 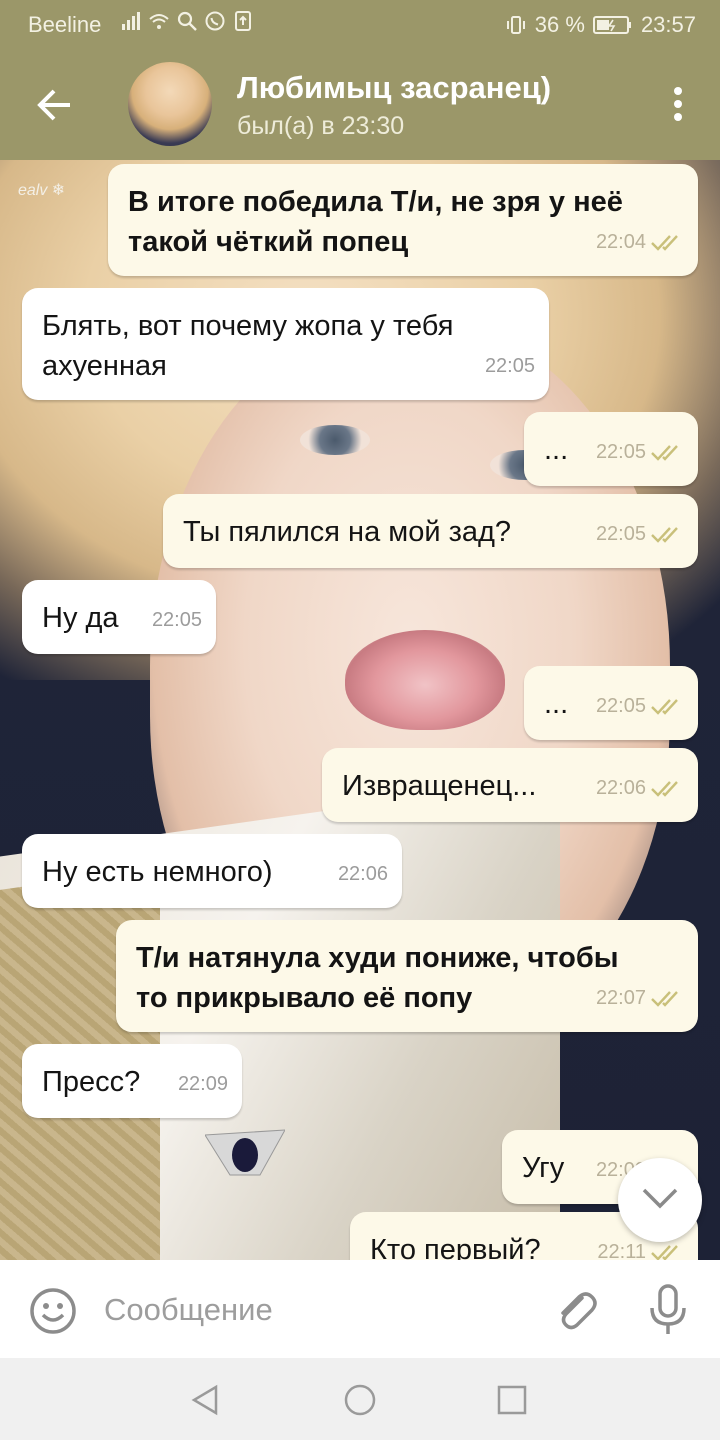 I want to click on paperclip-icon, so click(x=576, y=1311).